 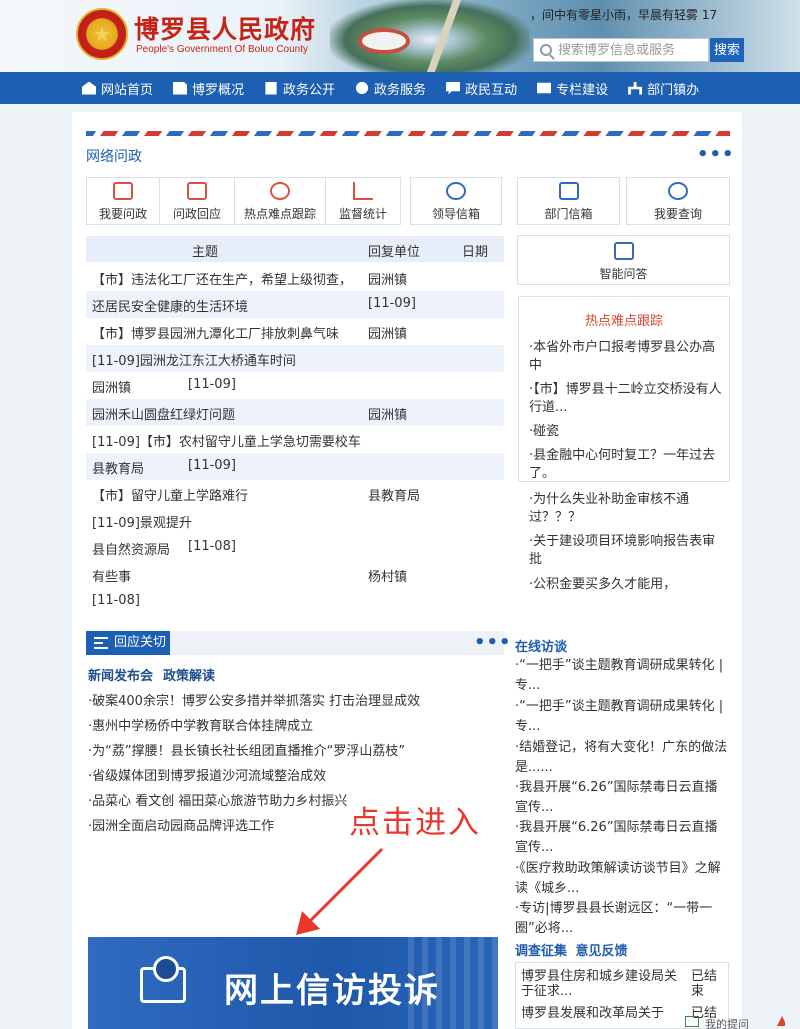 I want to click on table-row: [11-09]园洲龙江东江大桥通车时间, so click(x=295, y=358).